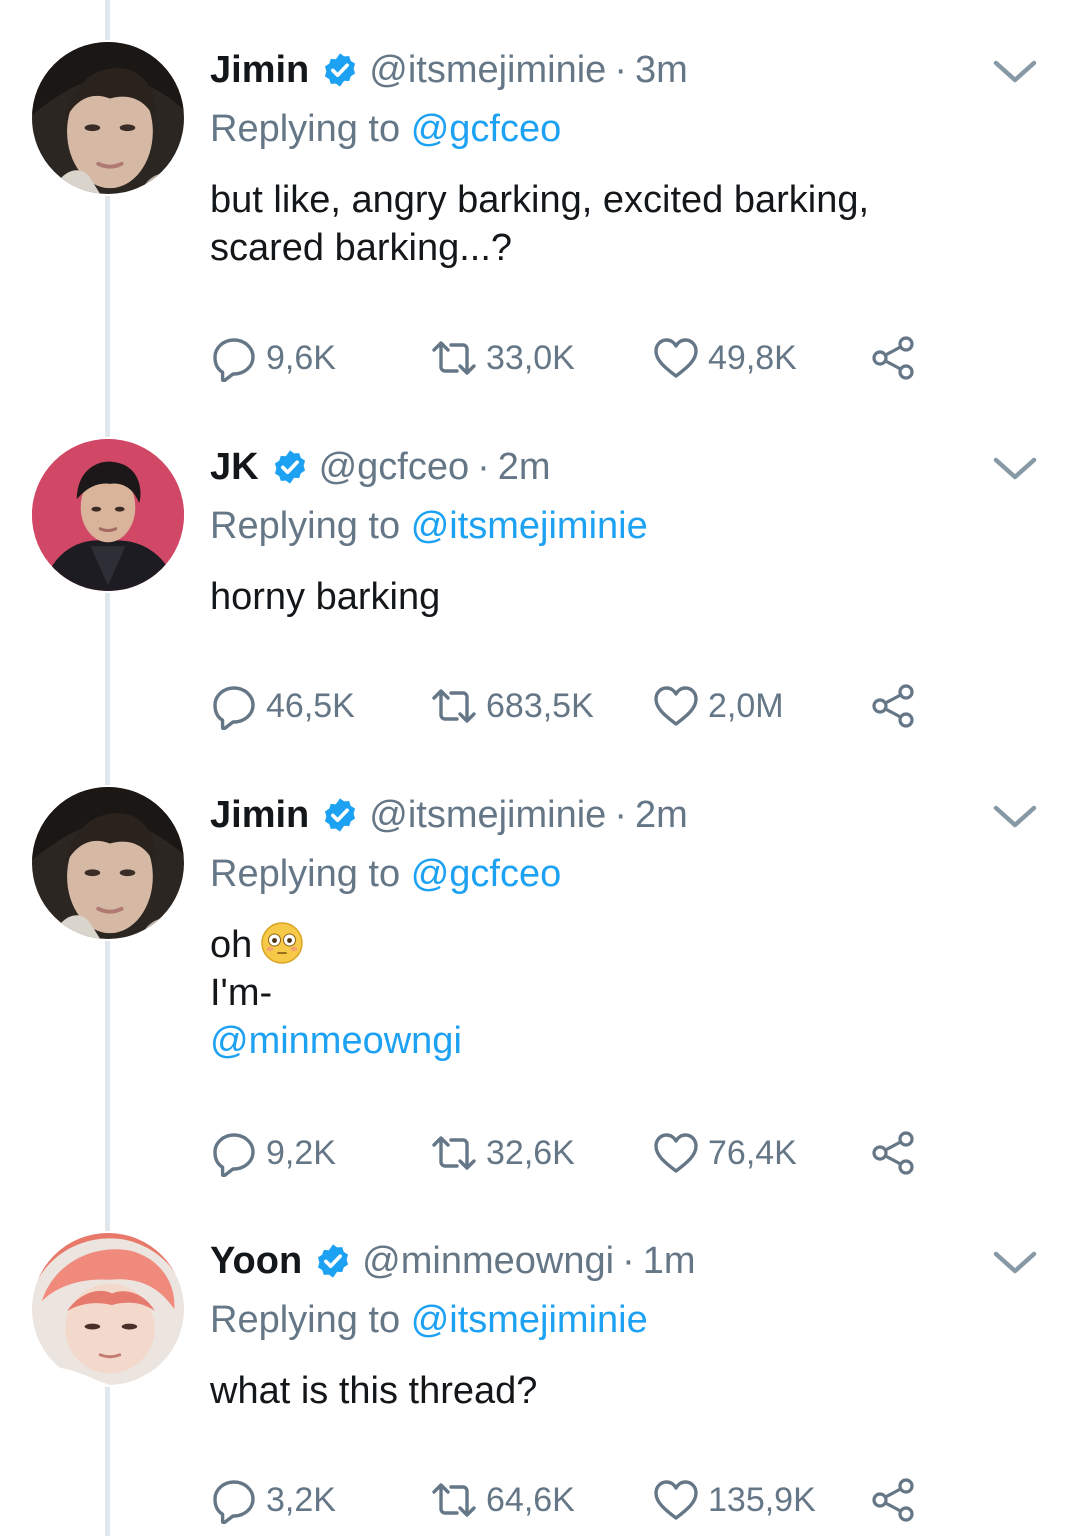 The width and height of the screenshot is (1080, 1536). I want to click on action-bar: 46,5K 683,5K 2,0M, so click(570, 706).